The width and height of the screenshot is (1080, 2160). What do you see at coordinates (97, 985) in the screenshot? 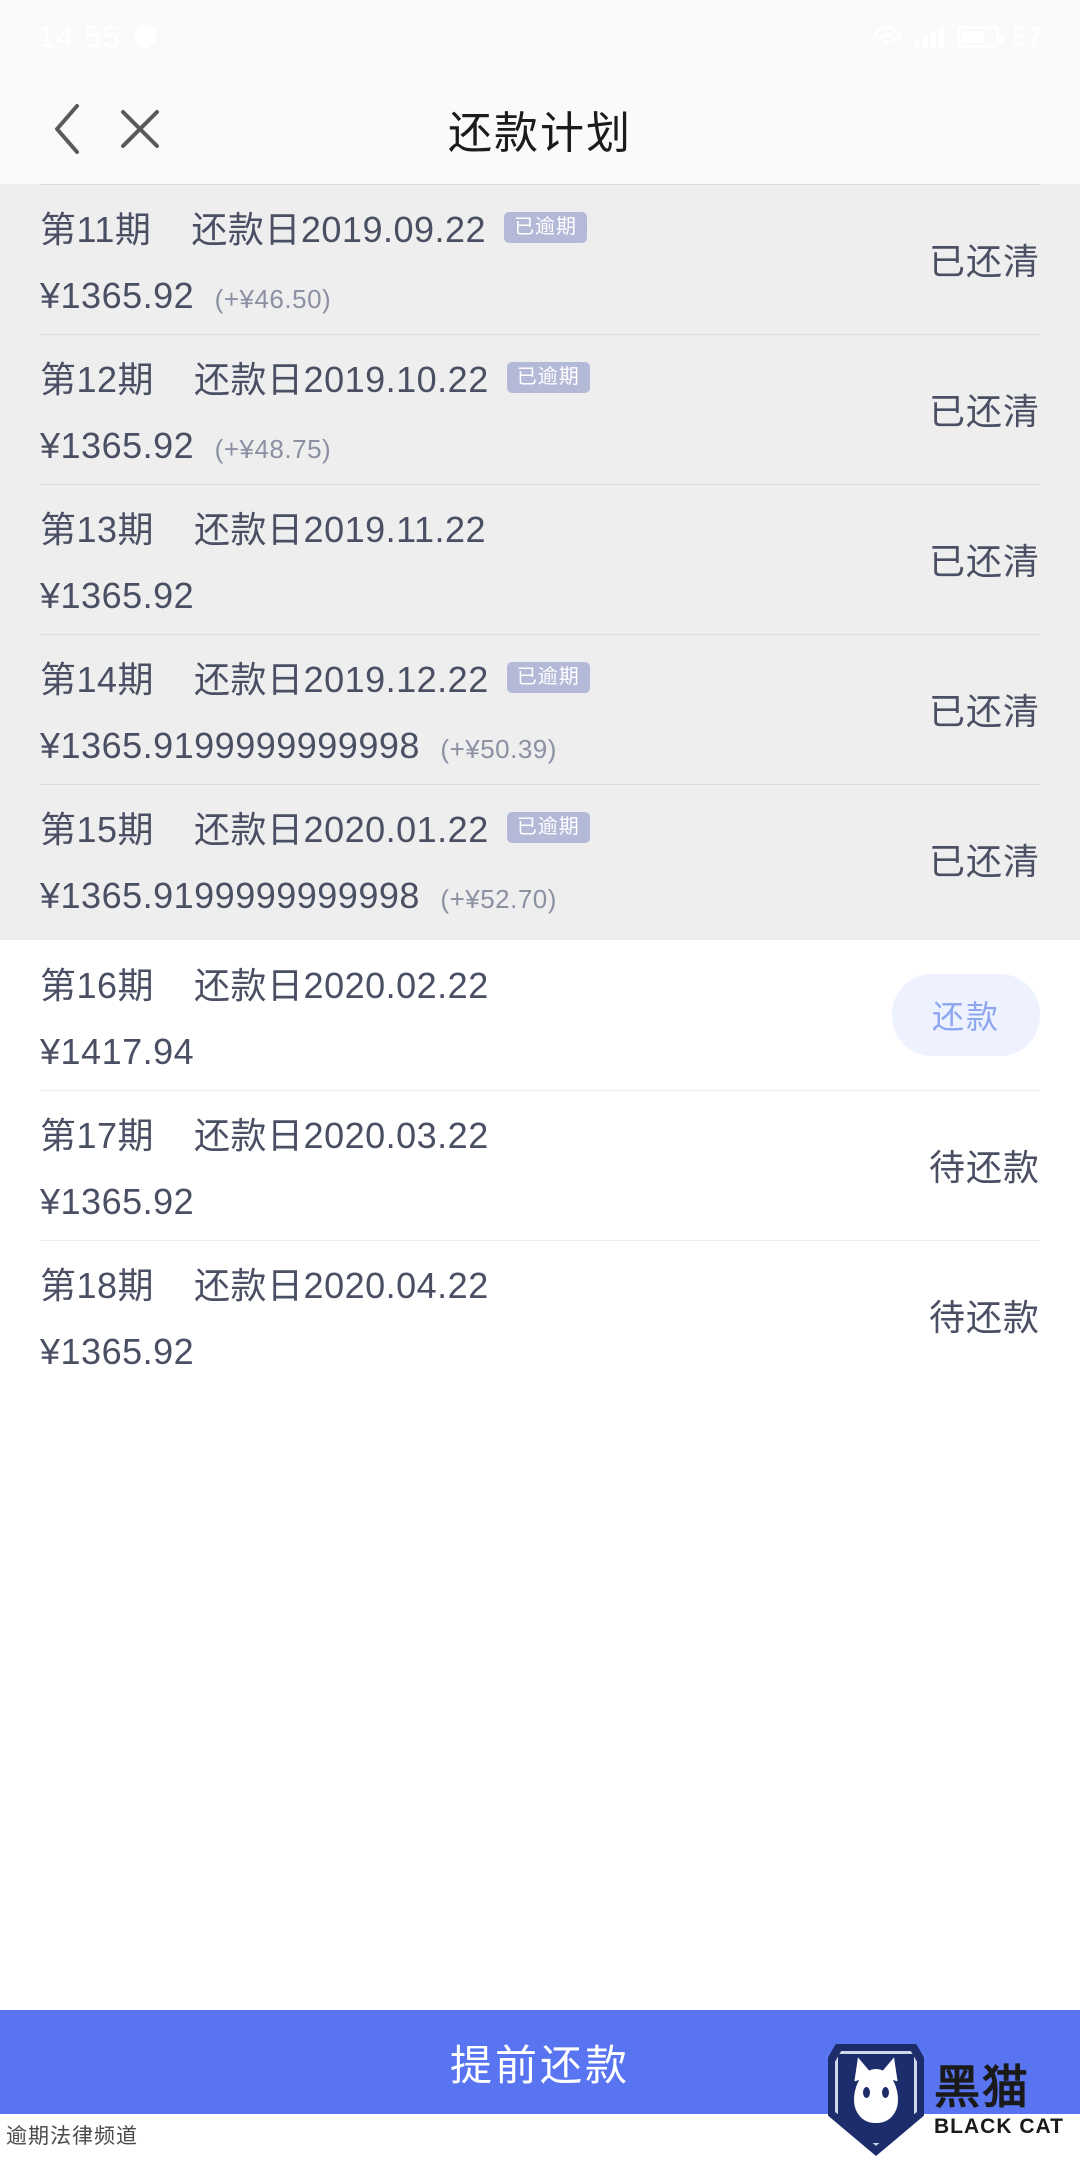
I see `installment-term: 第16期` at bounding box center [97, 985].